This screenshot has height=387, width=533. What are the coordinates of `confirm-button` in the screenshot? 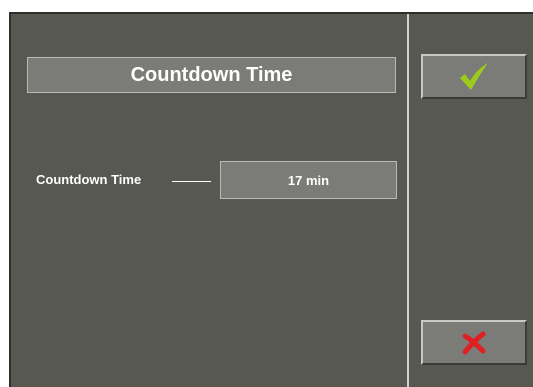 It's located at (474, 76).